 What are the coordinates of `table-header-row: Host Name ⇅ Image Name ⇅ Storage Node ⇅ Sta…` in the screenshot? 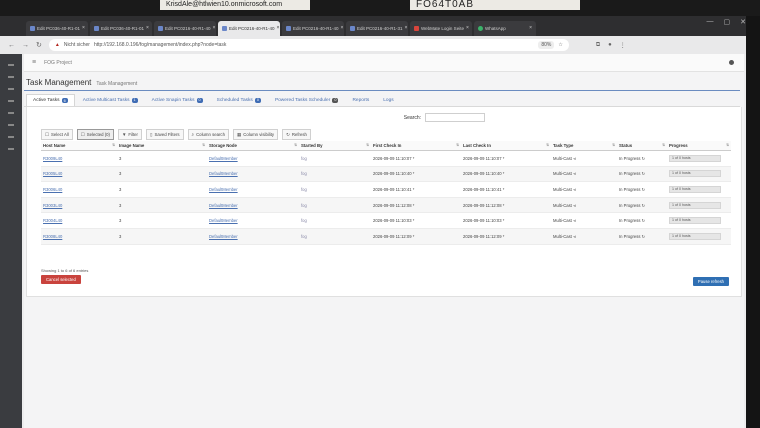 It's located at (386, 146).